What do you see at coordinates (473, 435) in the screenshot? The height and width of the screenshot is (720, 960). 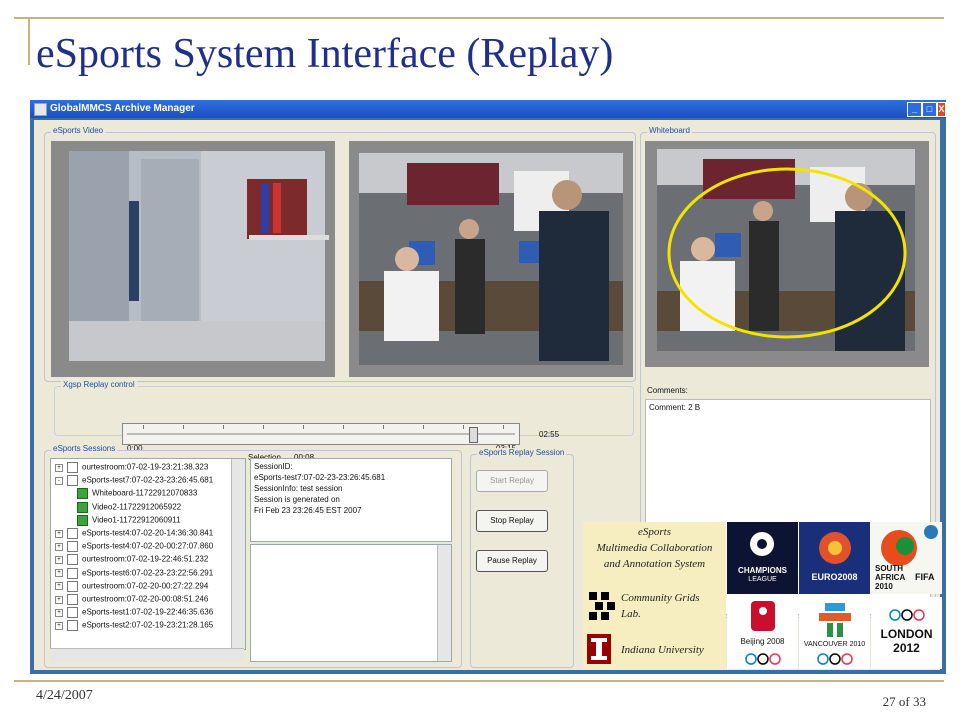 I see `timeline-thumb` at bounding box center [473, 435].